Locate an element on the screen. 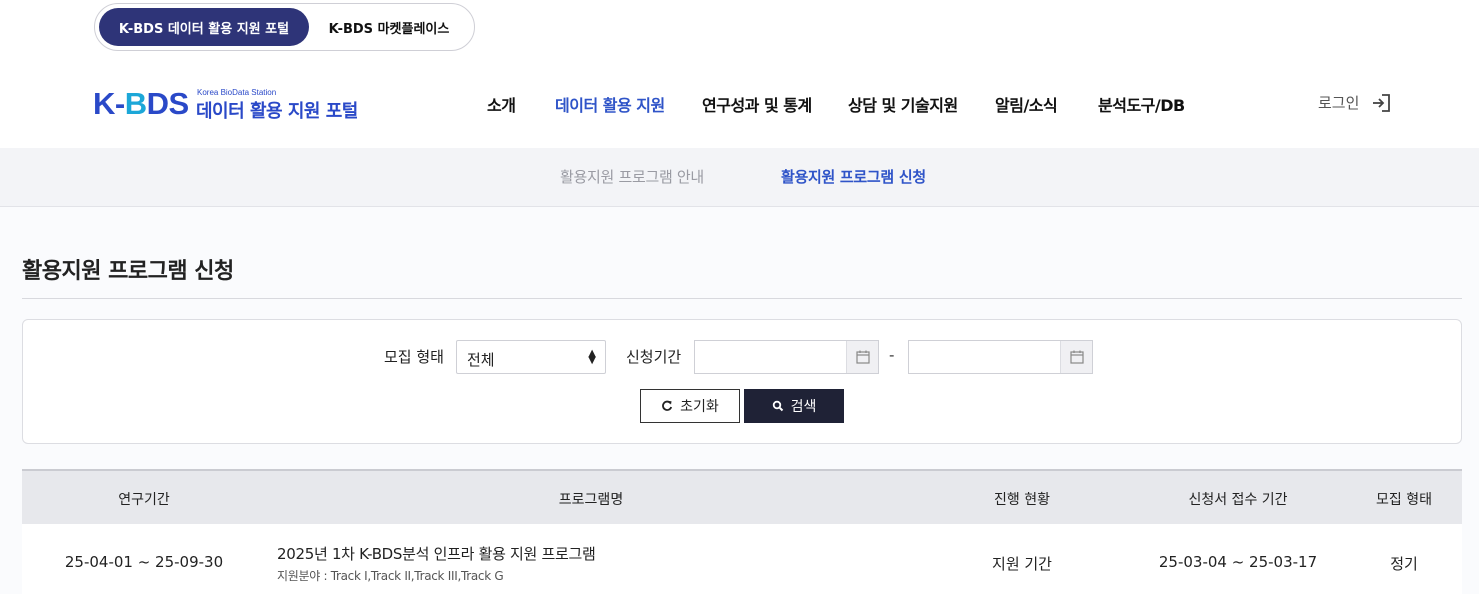 Image resolution: width=1479 pixels, height=594 pixels. cell-apply-period: 25-03-04 ~ 25-03-17 is located at coordinates (1238, 562).